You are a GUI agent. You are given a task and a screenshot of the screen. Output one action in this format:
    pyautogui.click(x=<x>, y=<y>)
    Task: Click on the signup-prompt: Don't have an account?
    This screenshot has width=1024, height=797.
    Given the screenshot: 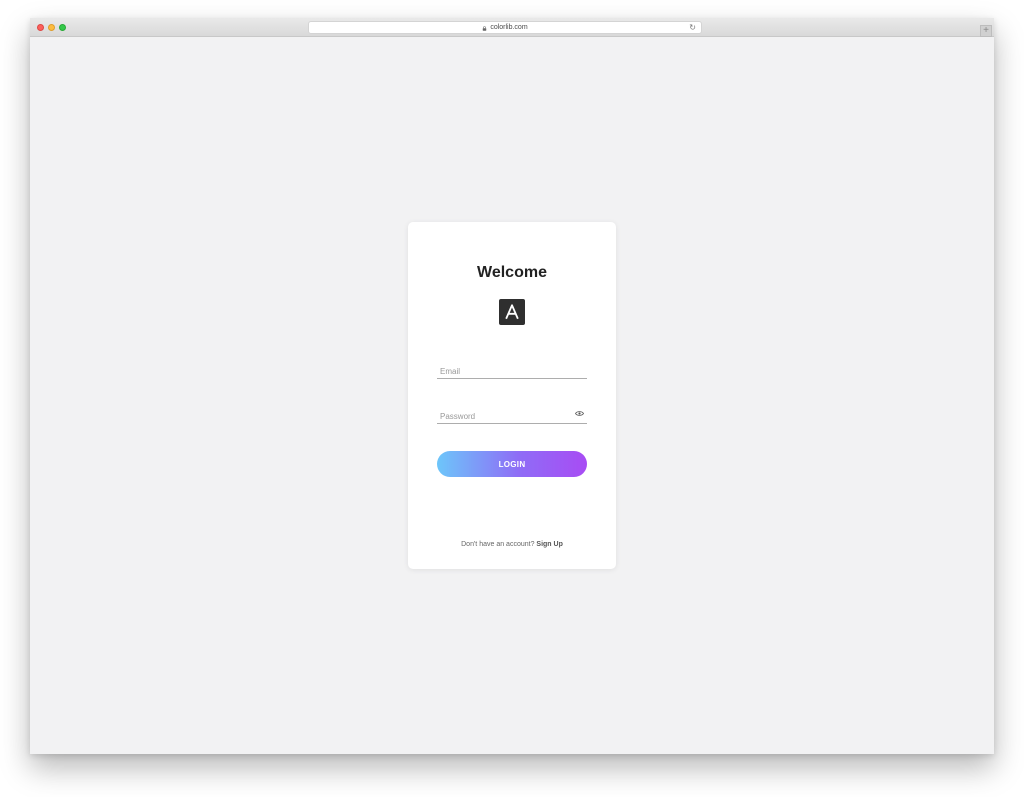 What is the action you would take?
    pyautogui.click(x=498, y=544)
    